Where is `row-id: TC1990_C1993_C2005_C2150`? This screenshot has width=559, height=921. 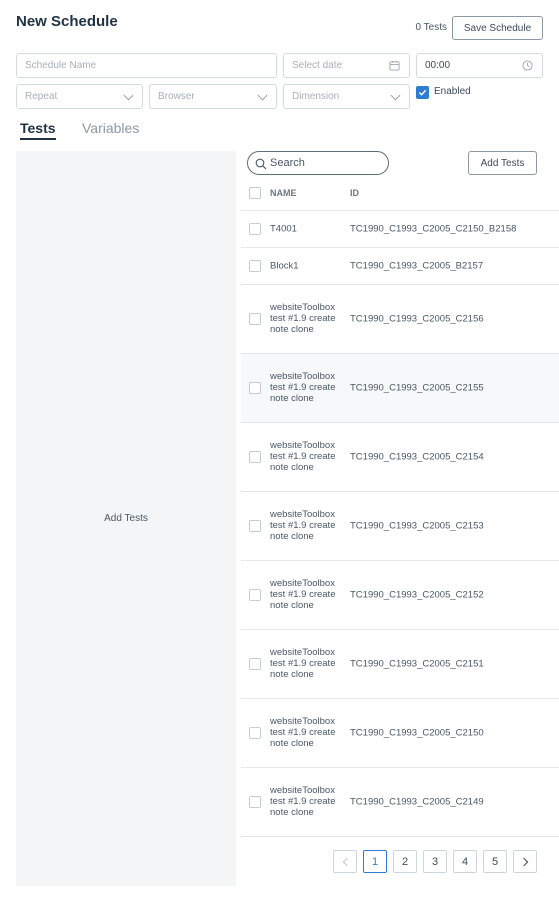 row-id: TC1990_C1993_C2005_C2150 is located at coordinates (417, 733).